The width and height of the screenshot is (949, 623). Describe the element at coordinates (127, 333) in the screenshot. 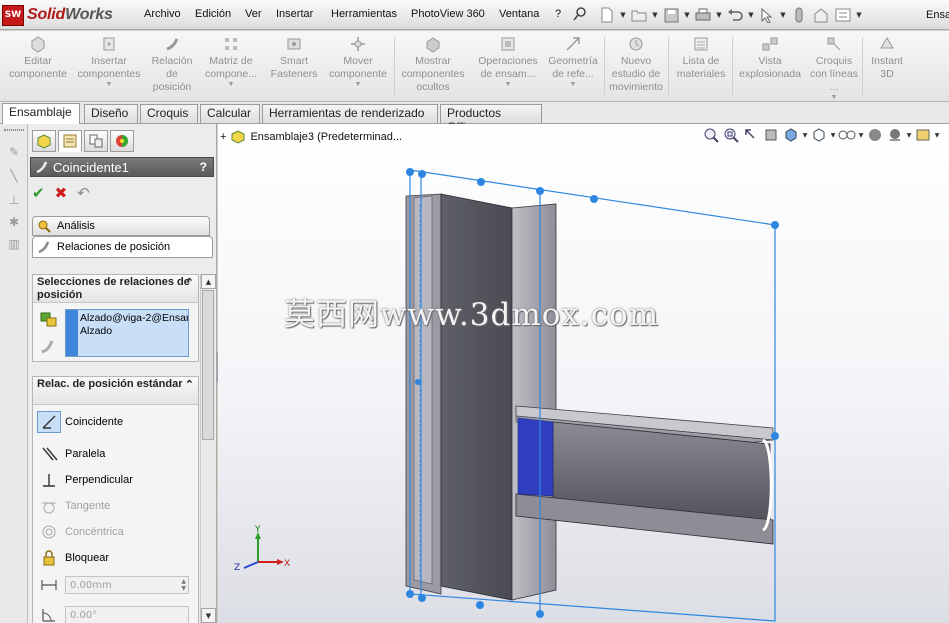

I see `mate-selections-list: Alzado@viga-2@Ensar Alzado` at that location.